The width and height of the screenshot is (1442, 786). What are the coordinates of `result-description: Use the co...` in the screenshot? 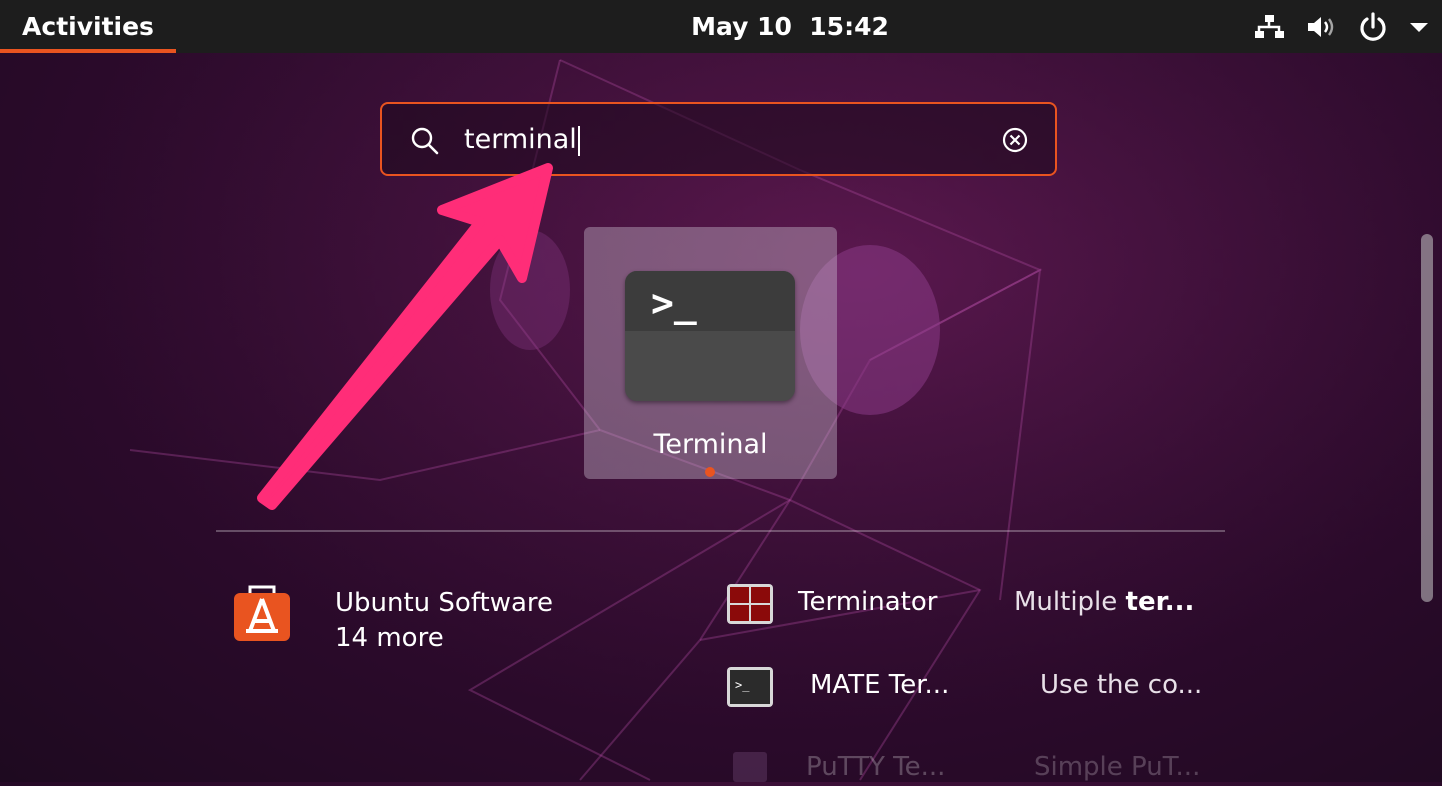 It's located at (1121, 685).